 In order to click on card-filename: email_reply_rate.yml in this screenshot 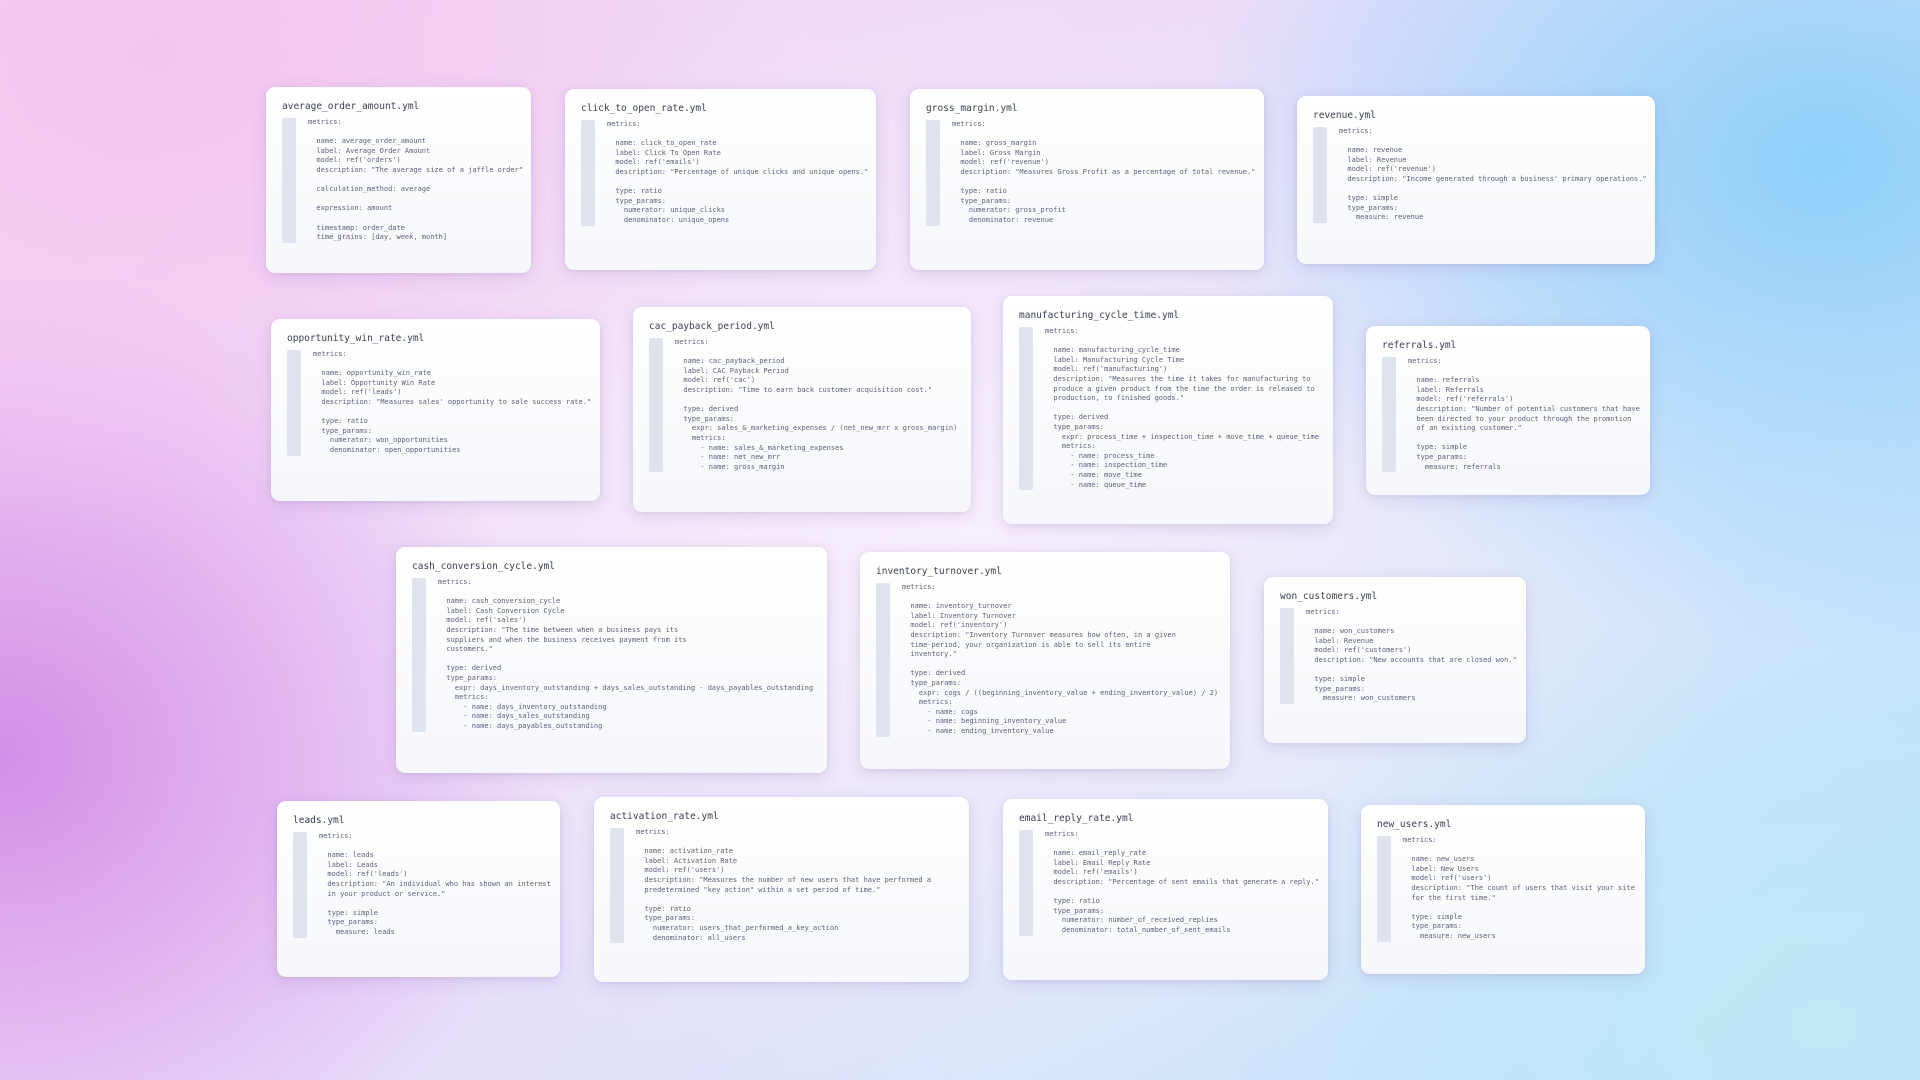, I will do `click(1076, 818)`.